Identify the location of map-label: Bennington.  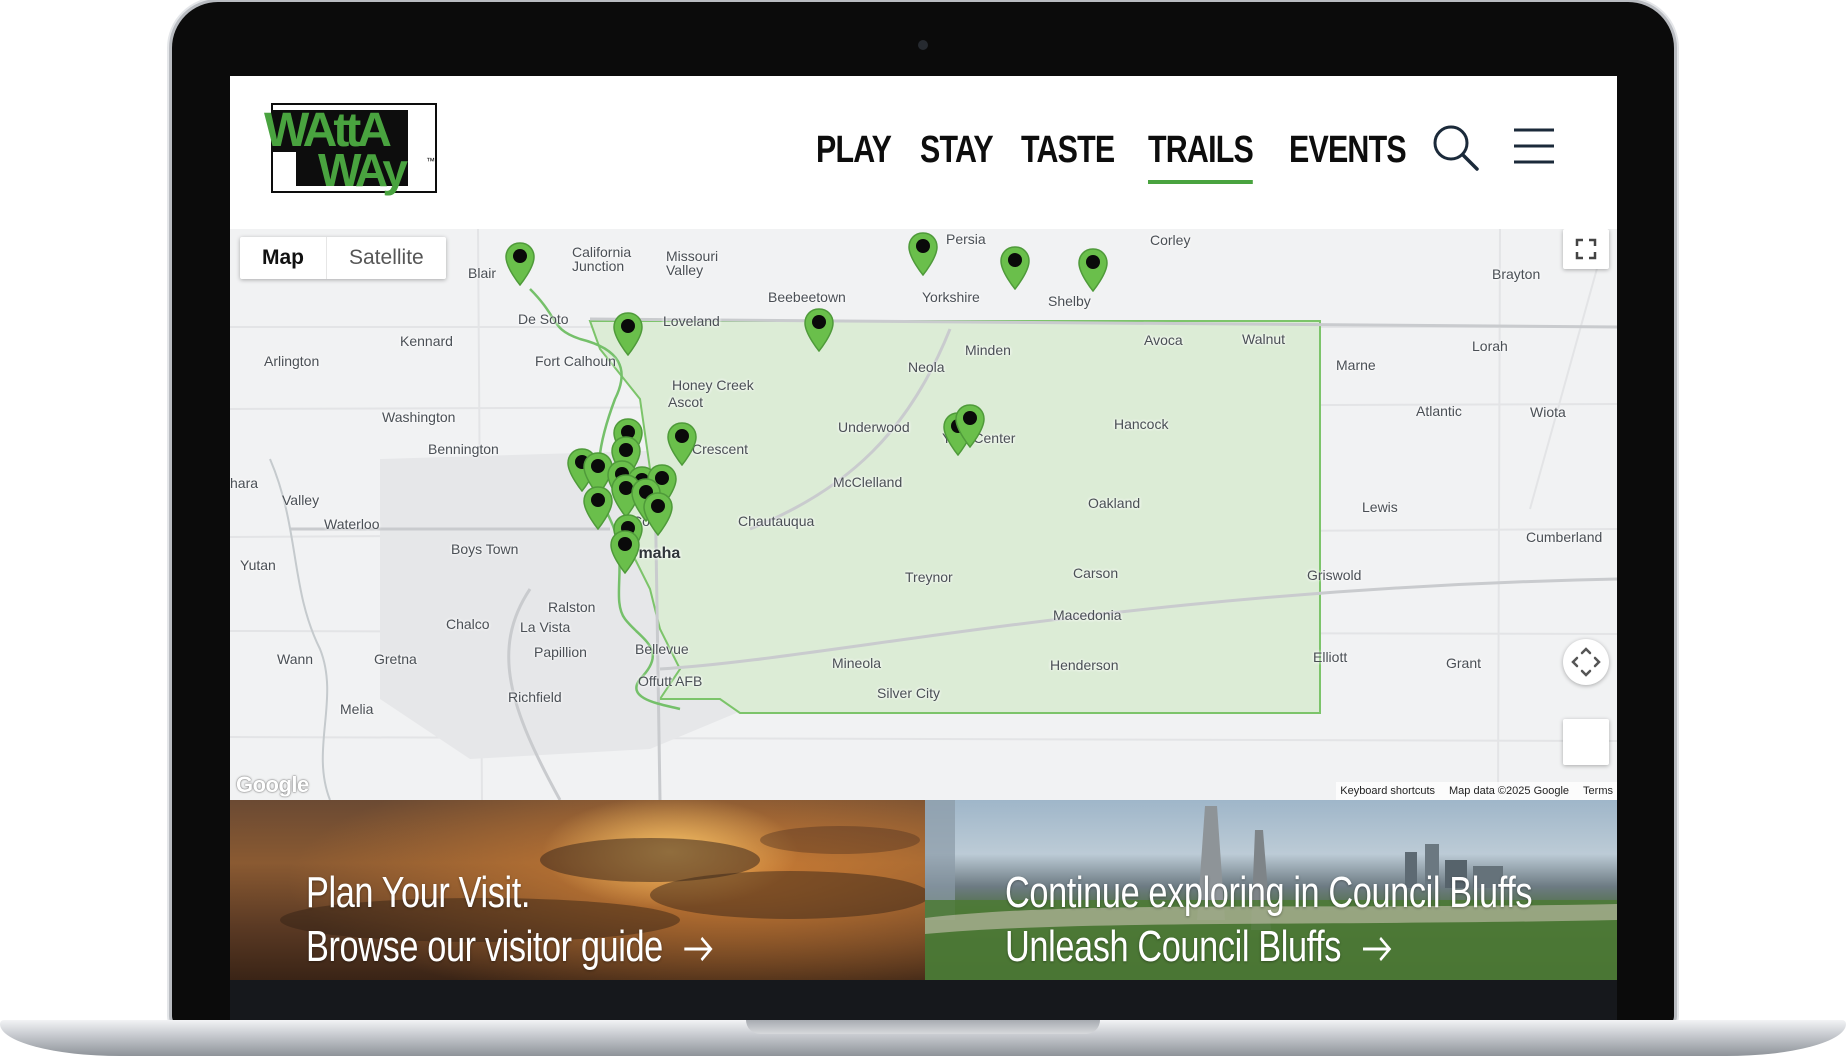
(463, 449).